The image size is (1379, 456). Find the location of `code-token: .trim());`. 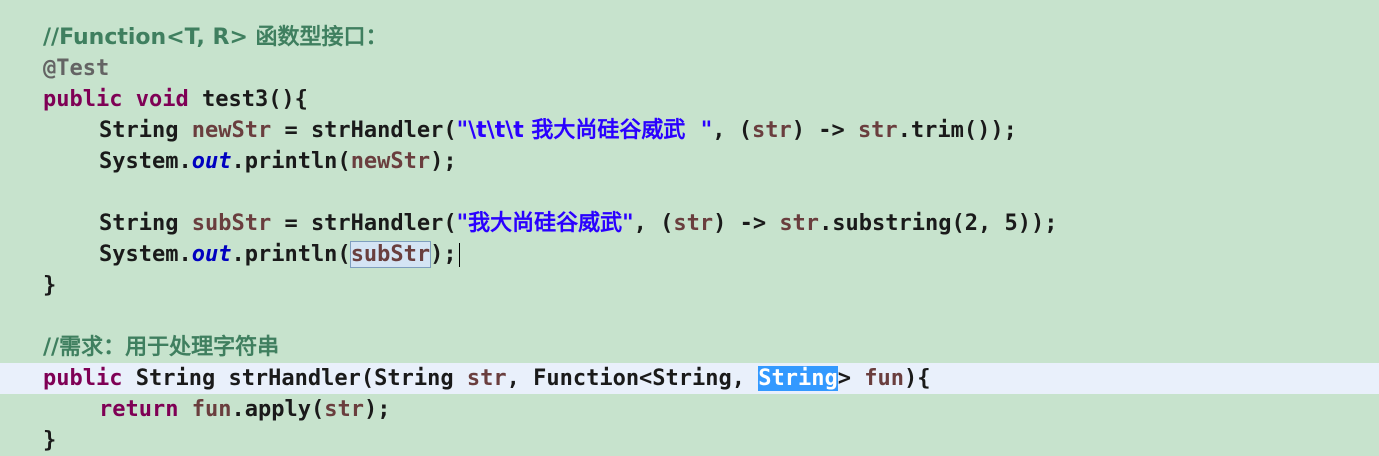

code-token: .trim()); is located at coordinates (957, 130).